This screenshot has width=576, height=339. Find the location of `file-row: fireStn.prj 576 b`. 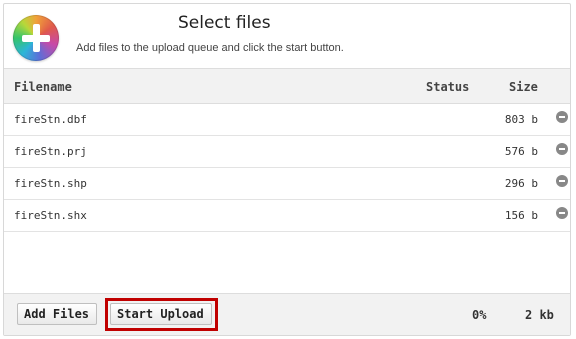

file-row: fireStn.prj 576 b is located at coordinates (287, 152).